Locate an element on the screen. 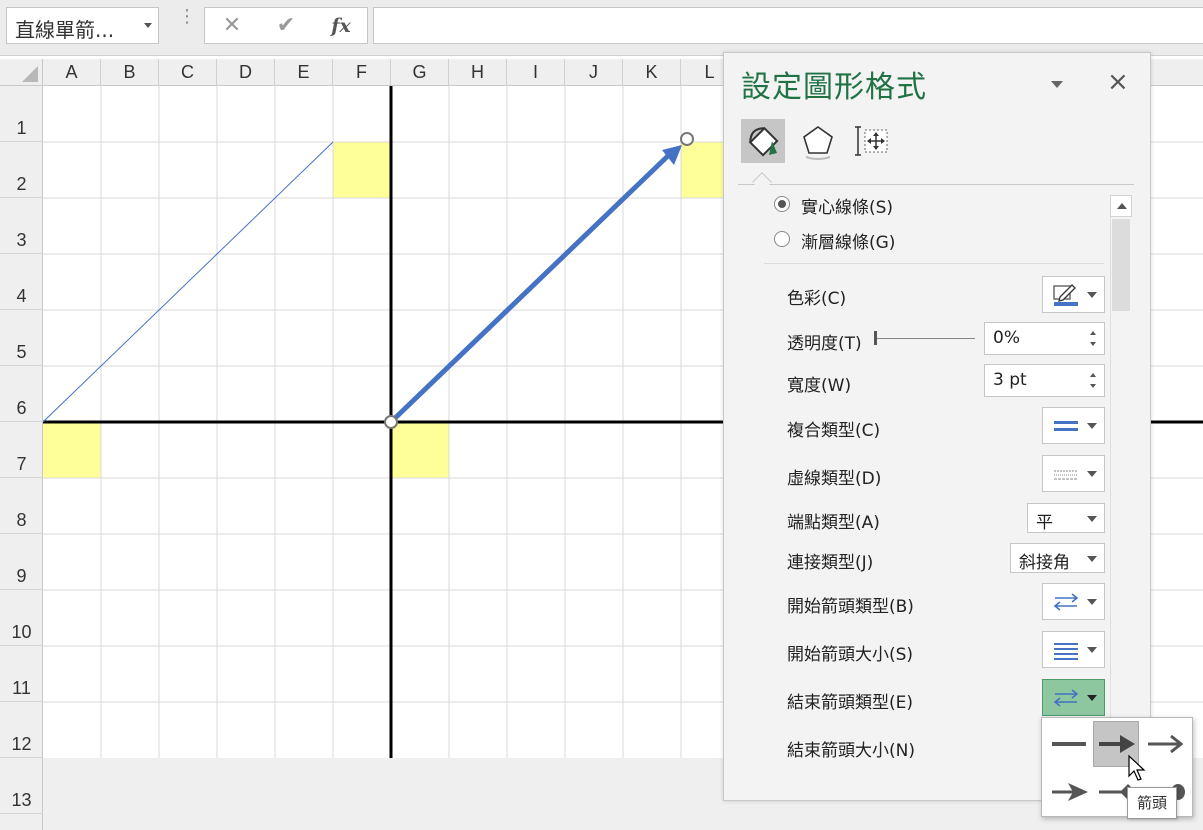 The width and height of the screenshot is (1203, 830). join-type-select: 斜接角 is located at coordinates (1057, 558).